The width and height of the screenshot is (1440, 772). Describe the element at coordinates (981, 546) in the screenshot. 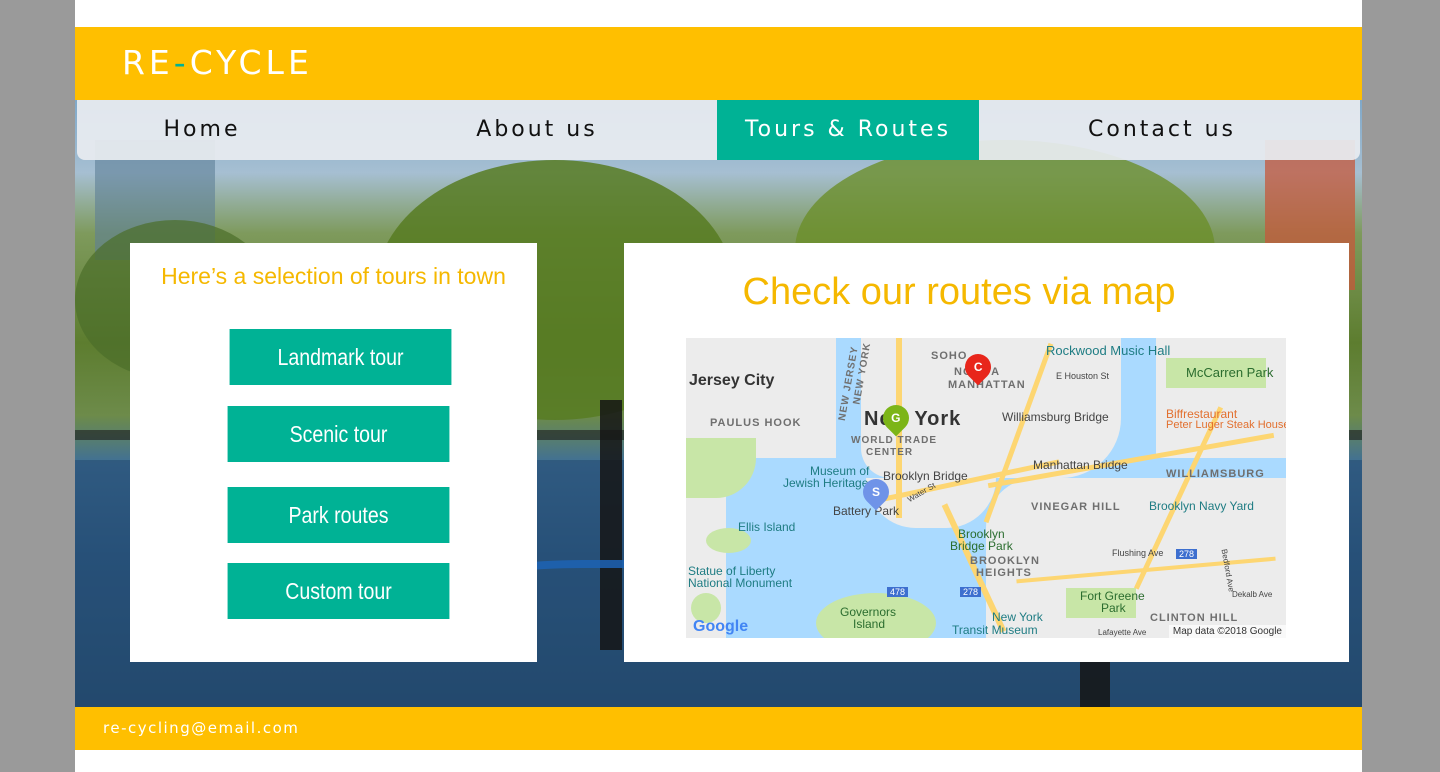

I see `map-label-bb-park-2: Bridge Park` at that location.